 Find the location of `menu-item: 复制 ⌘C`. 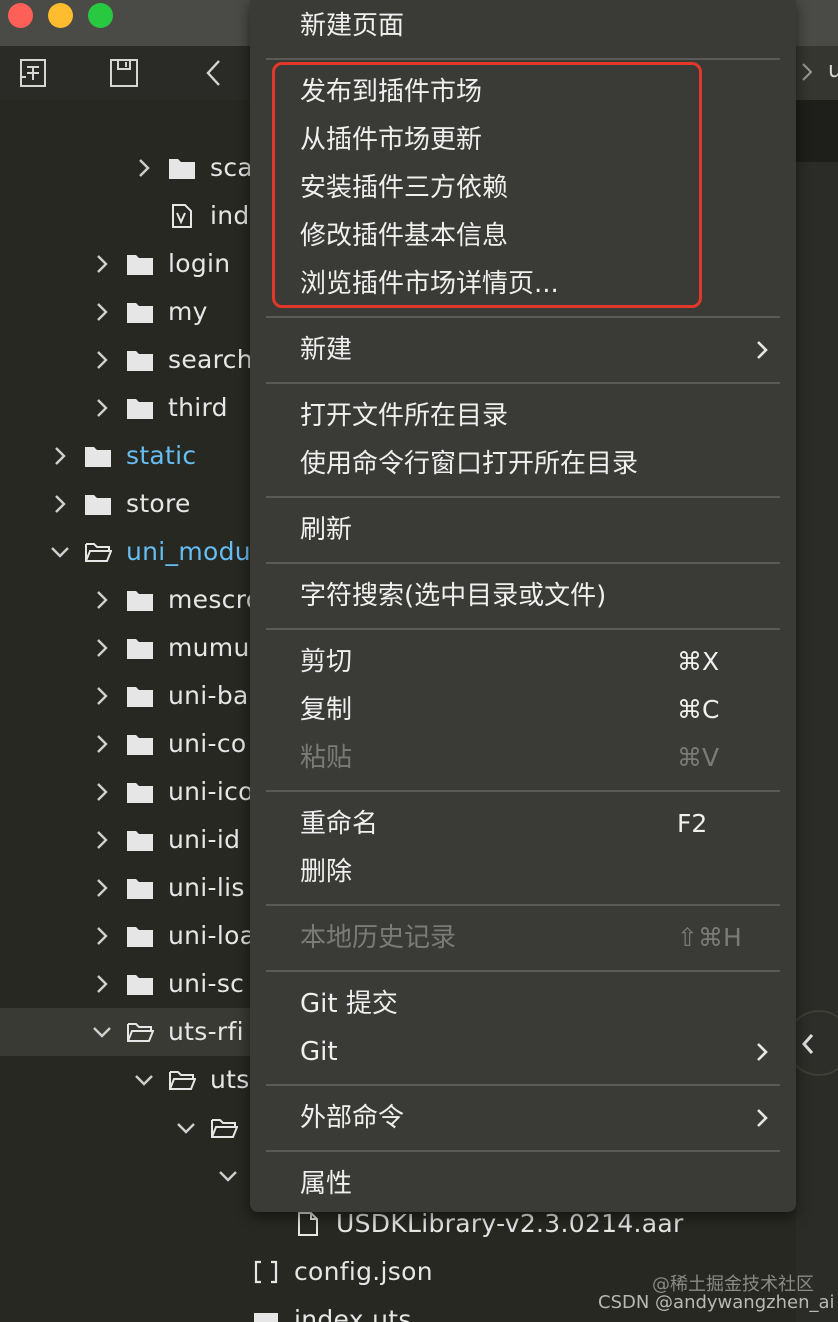

menu-item: 复制 ⌘C is located at coordinates (523, 710).